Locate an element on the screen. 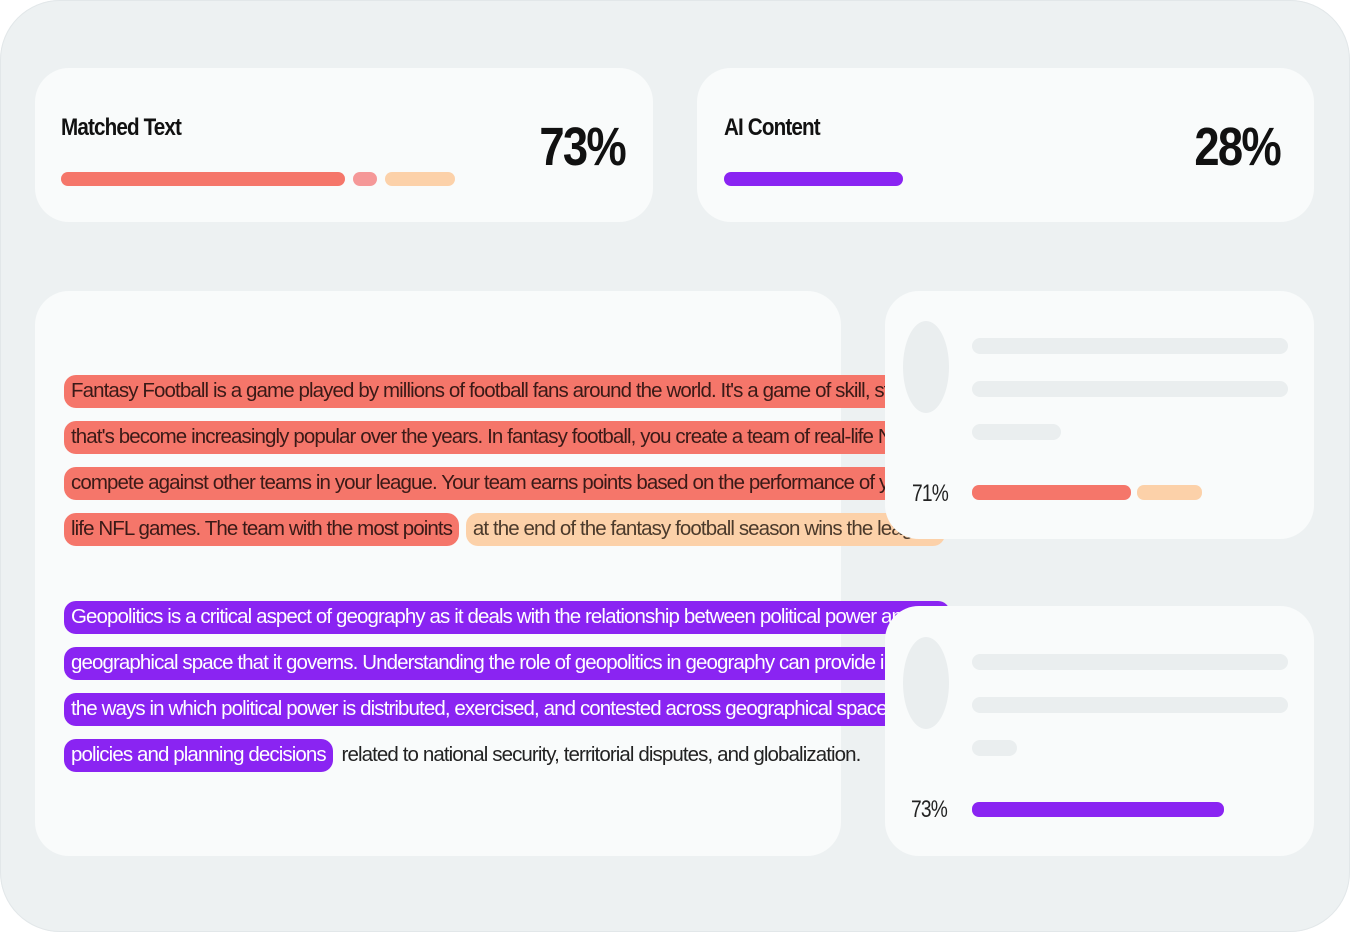 Image resolution: width=1351 pixels, height=934 pixels. source-card: 71% is located at coordinates (1099, 415).